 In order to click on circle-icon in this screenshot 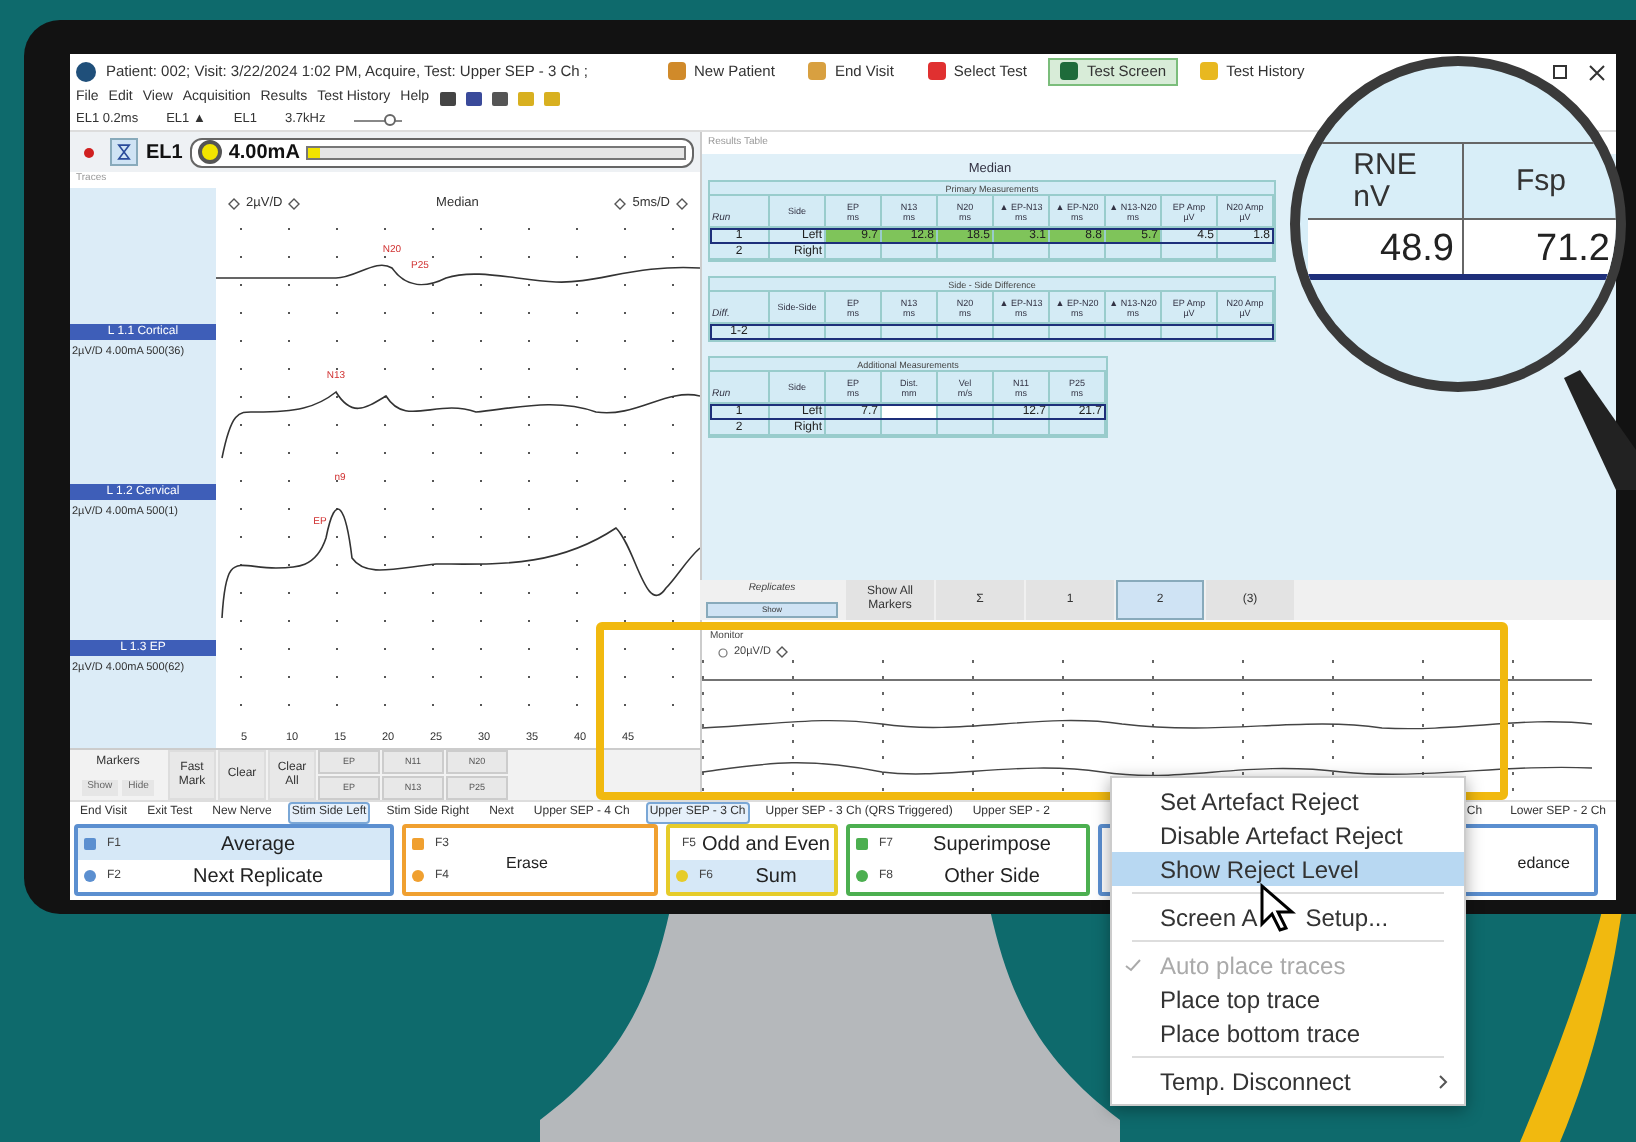, I will do `click(723, 652)`.